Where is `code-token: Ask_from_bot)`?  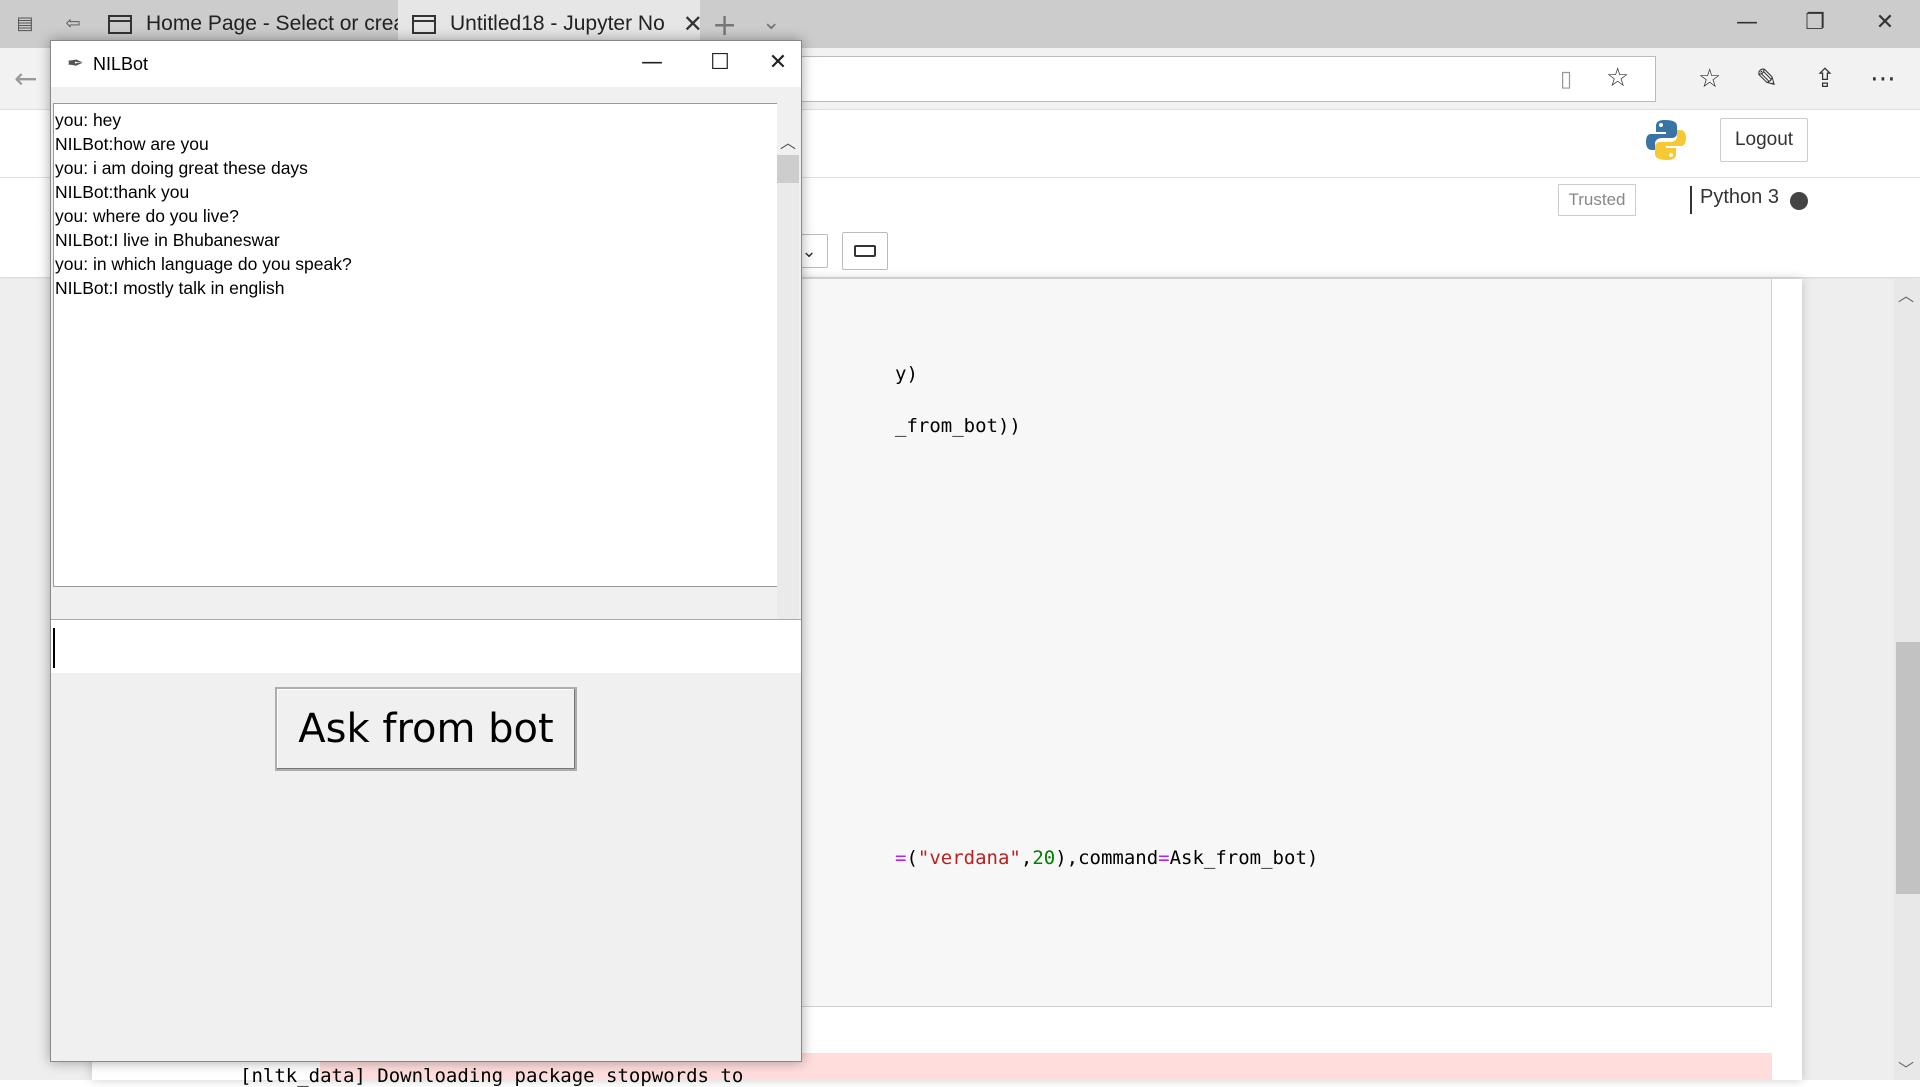
code-token: Ask_from_bot) is located at coordinates (1244, 858).